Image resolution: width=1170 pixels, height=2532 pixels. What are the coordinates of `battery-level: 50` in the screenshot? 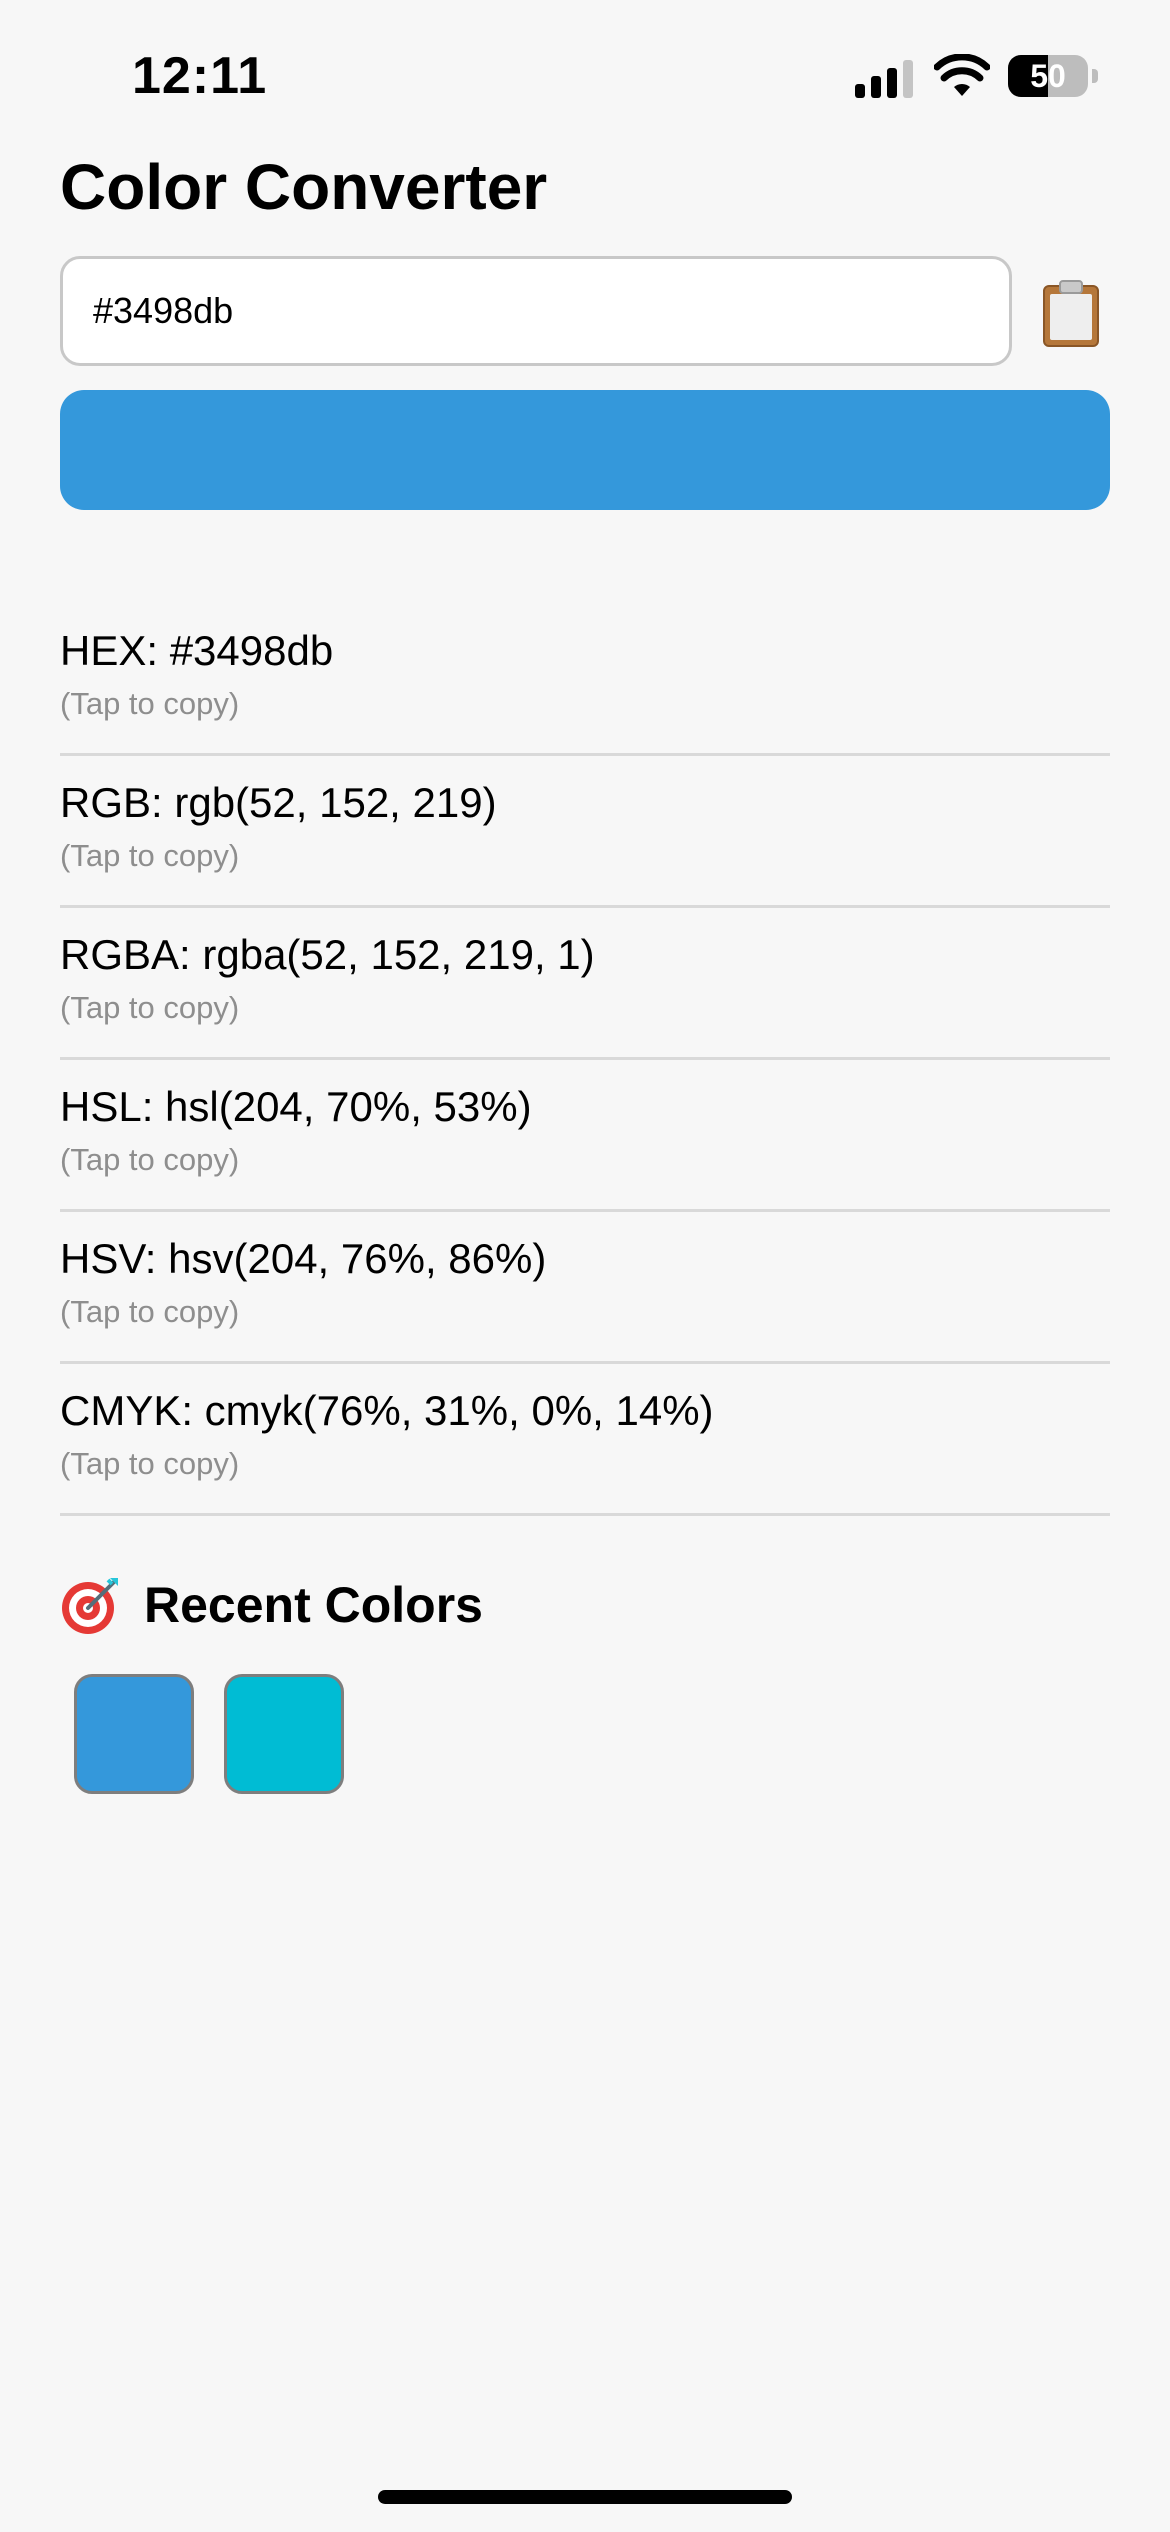 It's located at (1048, 76).